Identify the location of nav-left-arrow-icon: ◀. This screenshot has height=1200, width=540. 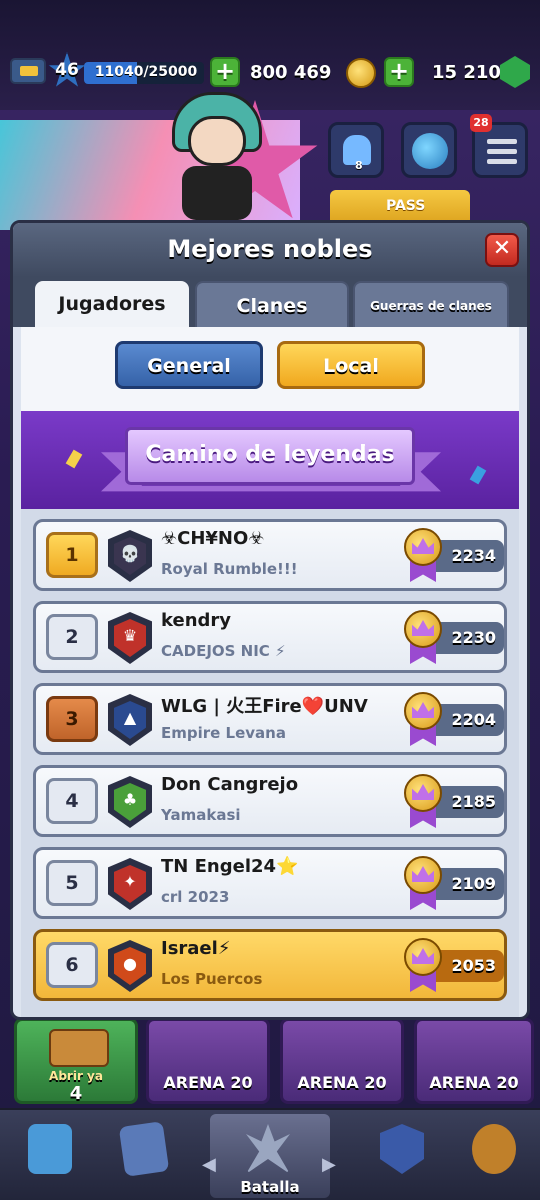
(209, 1164).